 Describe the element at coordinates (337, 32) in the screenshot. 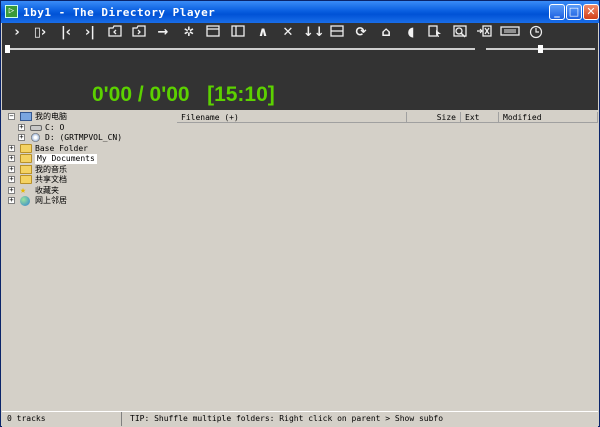

I see `panel-icon` at that location.